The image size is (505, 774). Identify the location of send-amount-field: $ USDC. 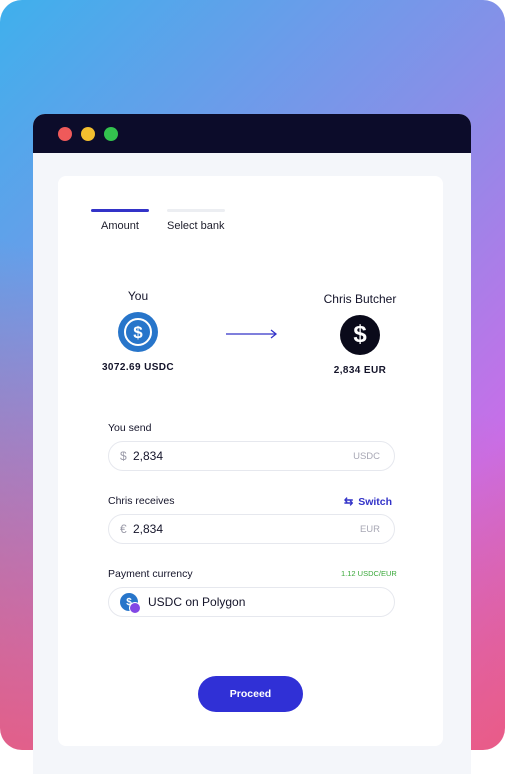
(251, 456).